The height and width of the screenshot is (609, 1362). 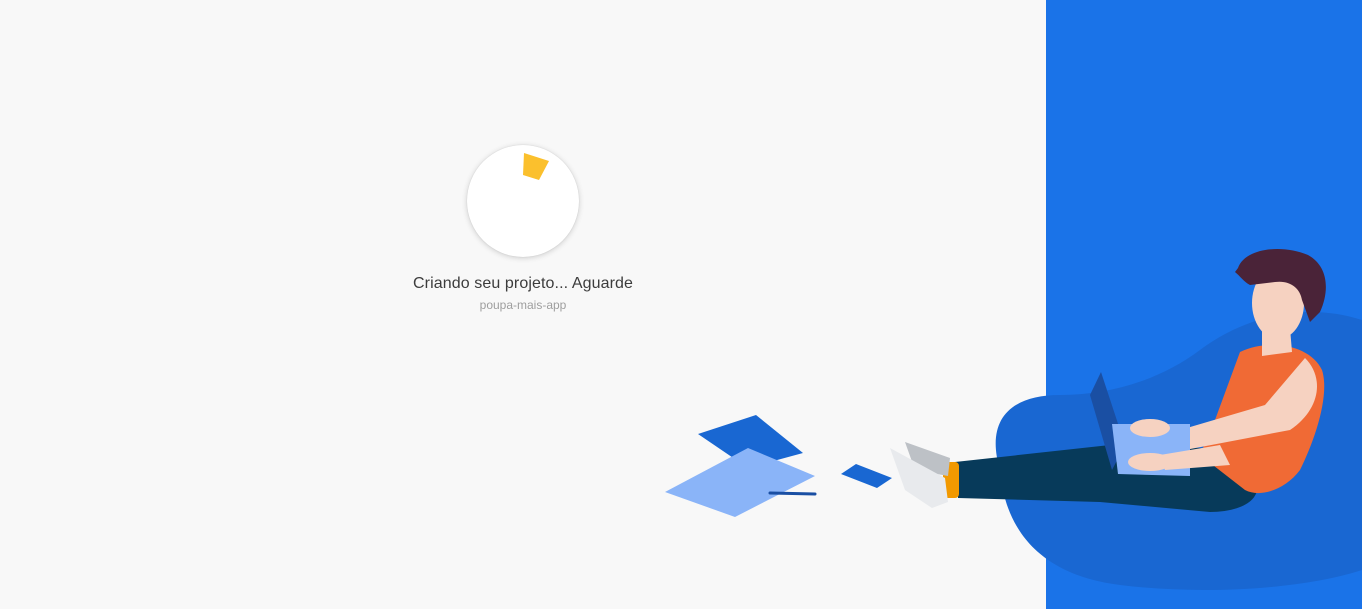 What do you see at coordinates (740, 482) in the screenshot?
I see `paper-sheet-light` at bounding box center [740, 482].